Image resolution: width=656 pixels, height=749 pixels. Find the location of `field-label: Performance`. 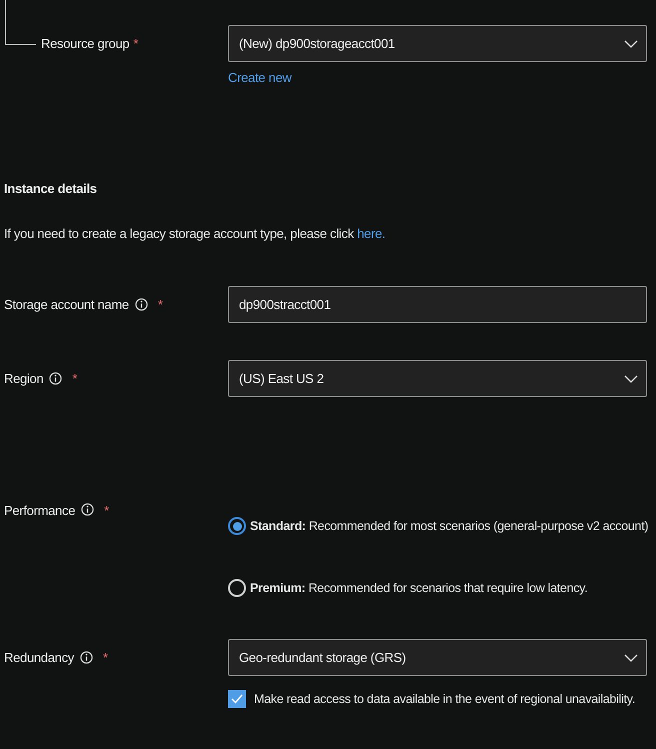

field-label: Performance is located at coordinates (40, 510).